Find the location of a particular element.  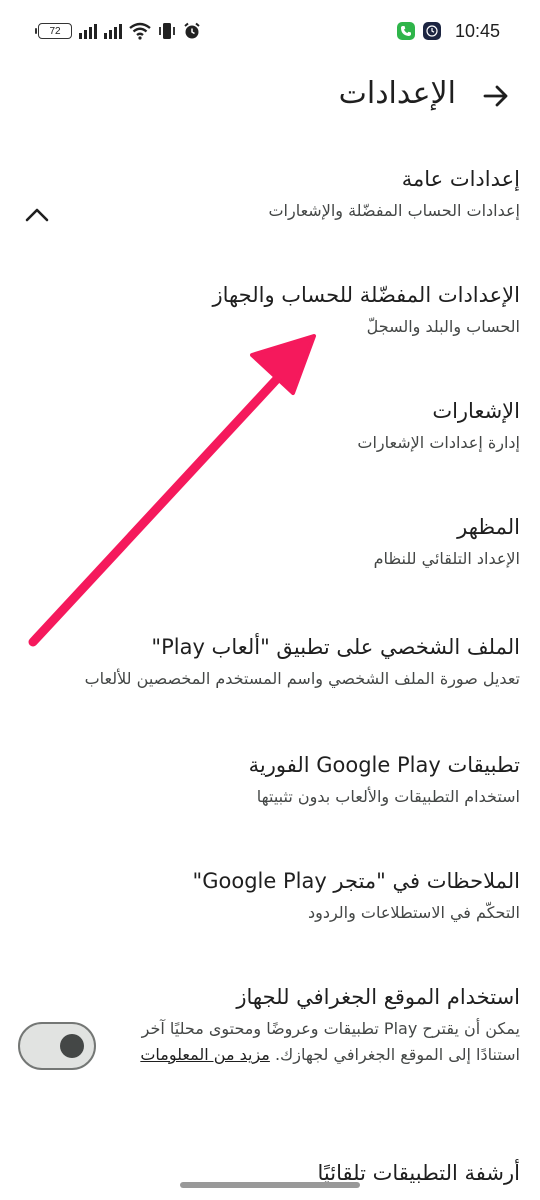

battery-icon: 72 is located at coordinates (53, 31).